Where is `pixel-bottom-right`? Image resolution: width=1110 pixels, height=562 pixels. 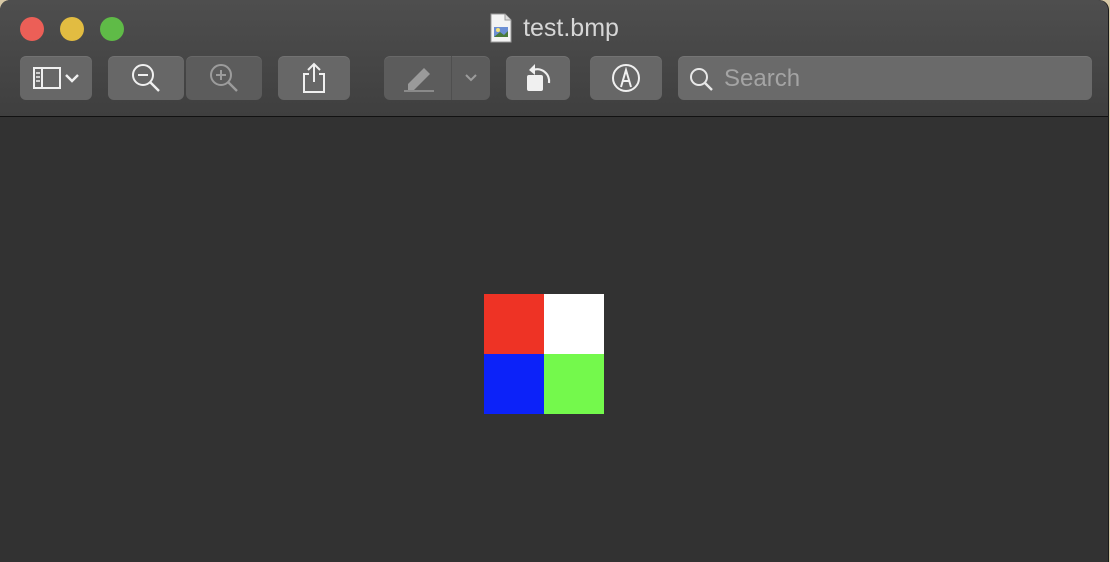
pixel-bottom-right is located at coordinates (574, 384).